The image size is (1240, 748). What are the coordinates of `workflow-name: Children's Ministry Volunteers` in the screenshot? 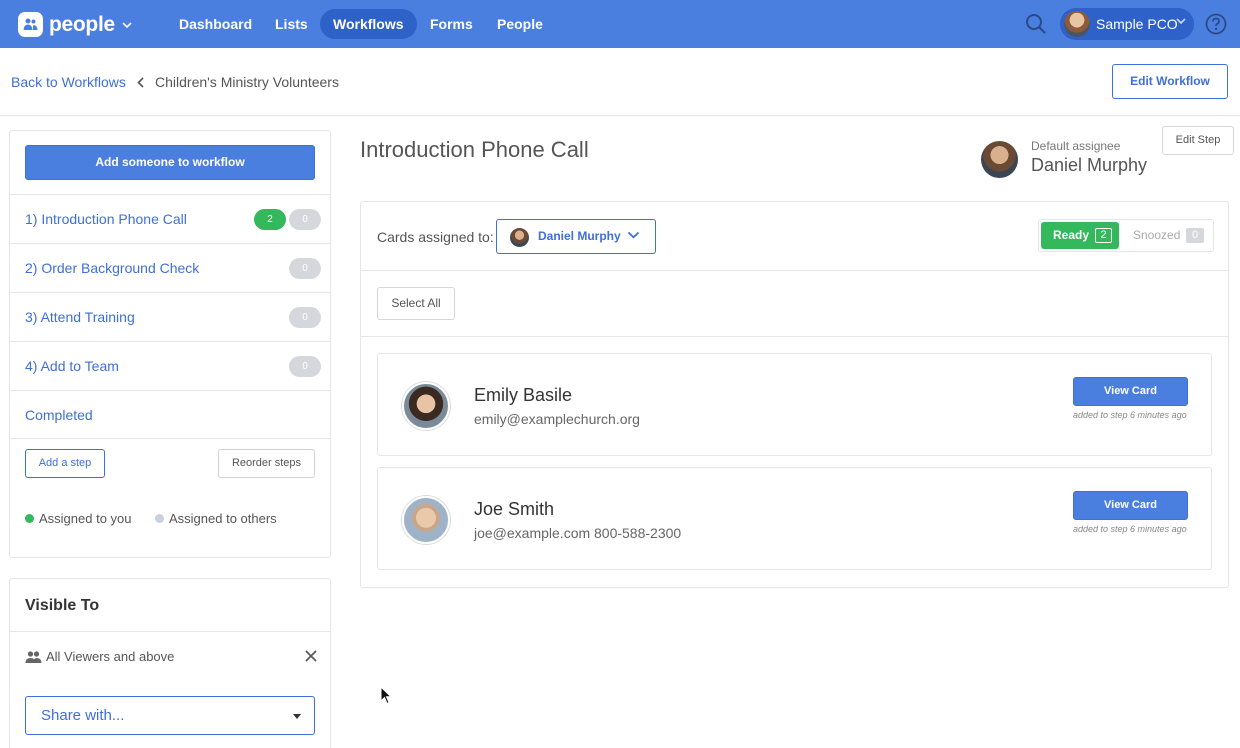 It's located at (247, 82).